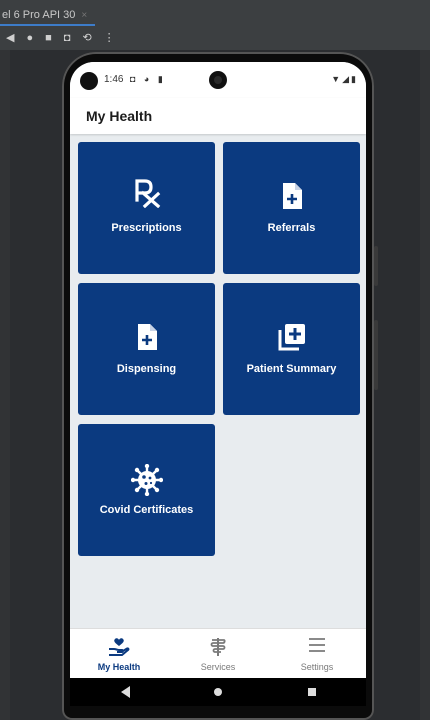  I want to click on menu-icon, so click(317, 647).